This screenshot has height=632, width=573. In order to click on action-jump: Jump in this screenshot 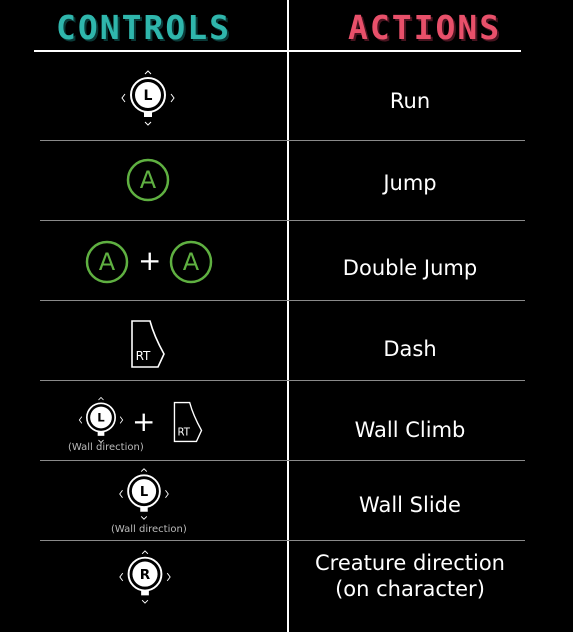, I will do `click(410, 183)`.